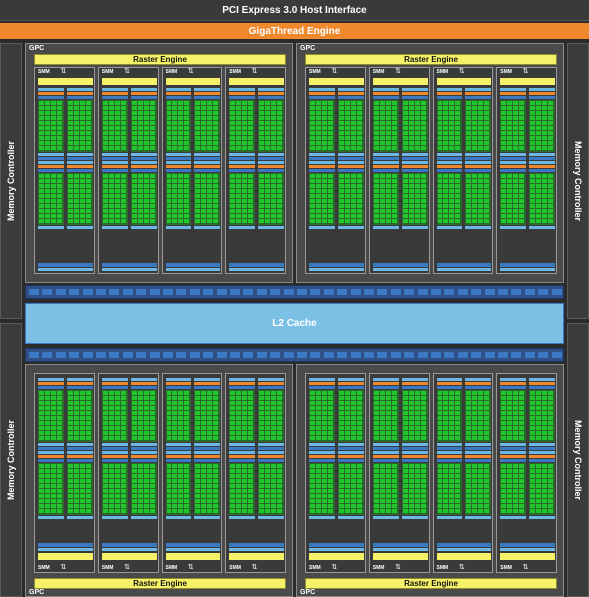 This screenshot has height=597, width=589. I want to click on gpc-label: GPC, so click(37, 592).